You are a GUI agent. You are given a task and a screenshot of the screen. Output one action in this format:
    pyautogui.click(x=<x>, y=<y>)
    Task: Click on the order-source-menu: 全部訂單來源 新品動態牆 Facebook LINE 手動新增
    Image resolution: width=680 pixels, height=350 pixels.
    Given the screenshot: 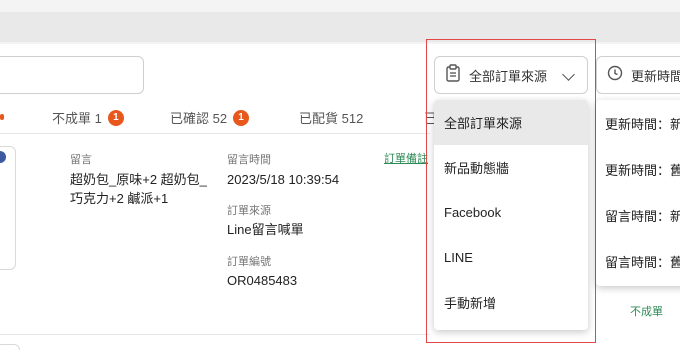 What is the action you would take?
    pyautogui.click(x=511, y=215)
    